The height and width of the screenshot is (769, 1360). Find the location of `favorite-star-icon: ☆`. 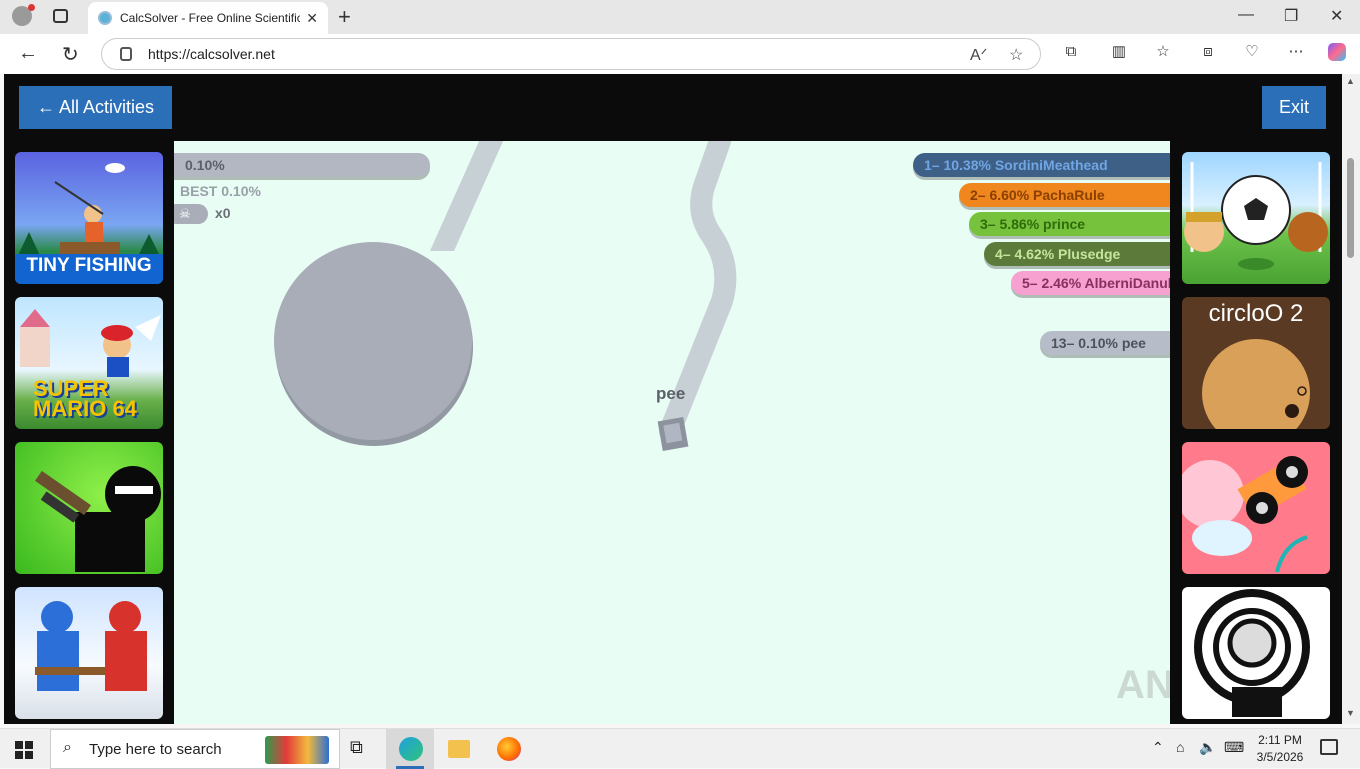

favorite-star-icon: ☆ is located at coordinates (1016, 55).